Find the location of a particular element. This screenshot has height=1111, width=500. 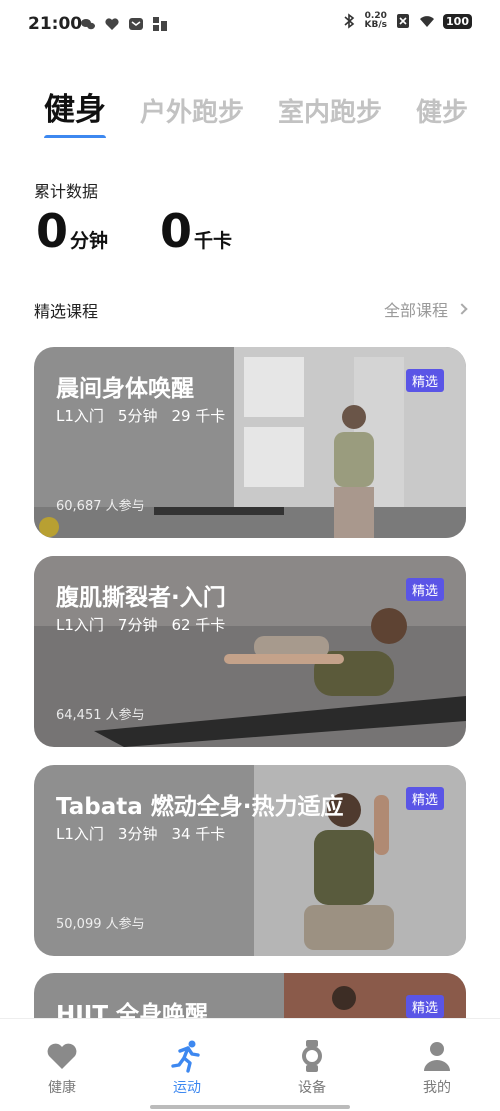

status-right: 0.20 KB/s 100 is located at coordinates (406, 21).